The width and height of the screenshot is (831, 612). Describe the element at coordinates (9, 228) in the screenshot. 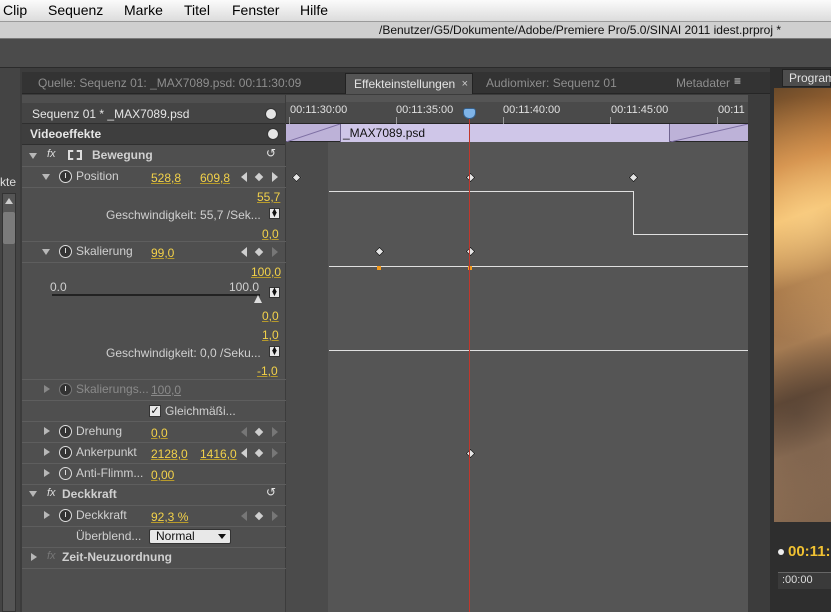

I see `left-scroll-thumb` at that location.